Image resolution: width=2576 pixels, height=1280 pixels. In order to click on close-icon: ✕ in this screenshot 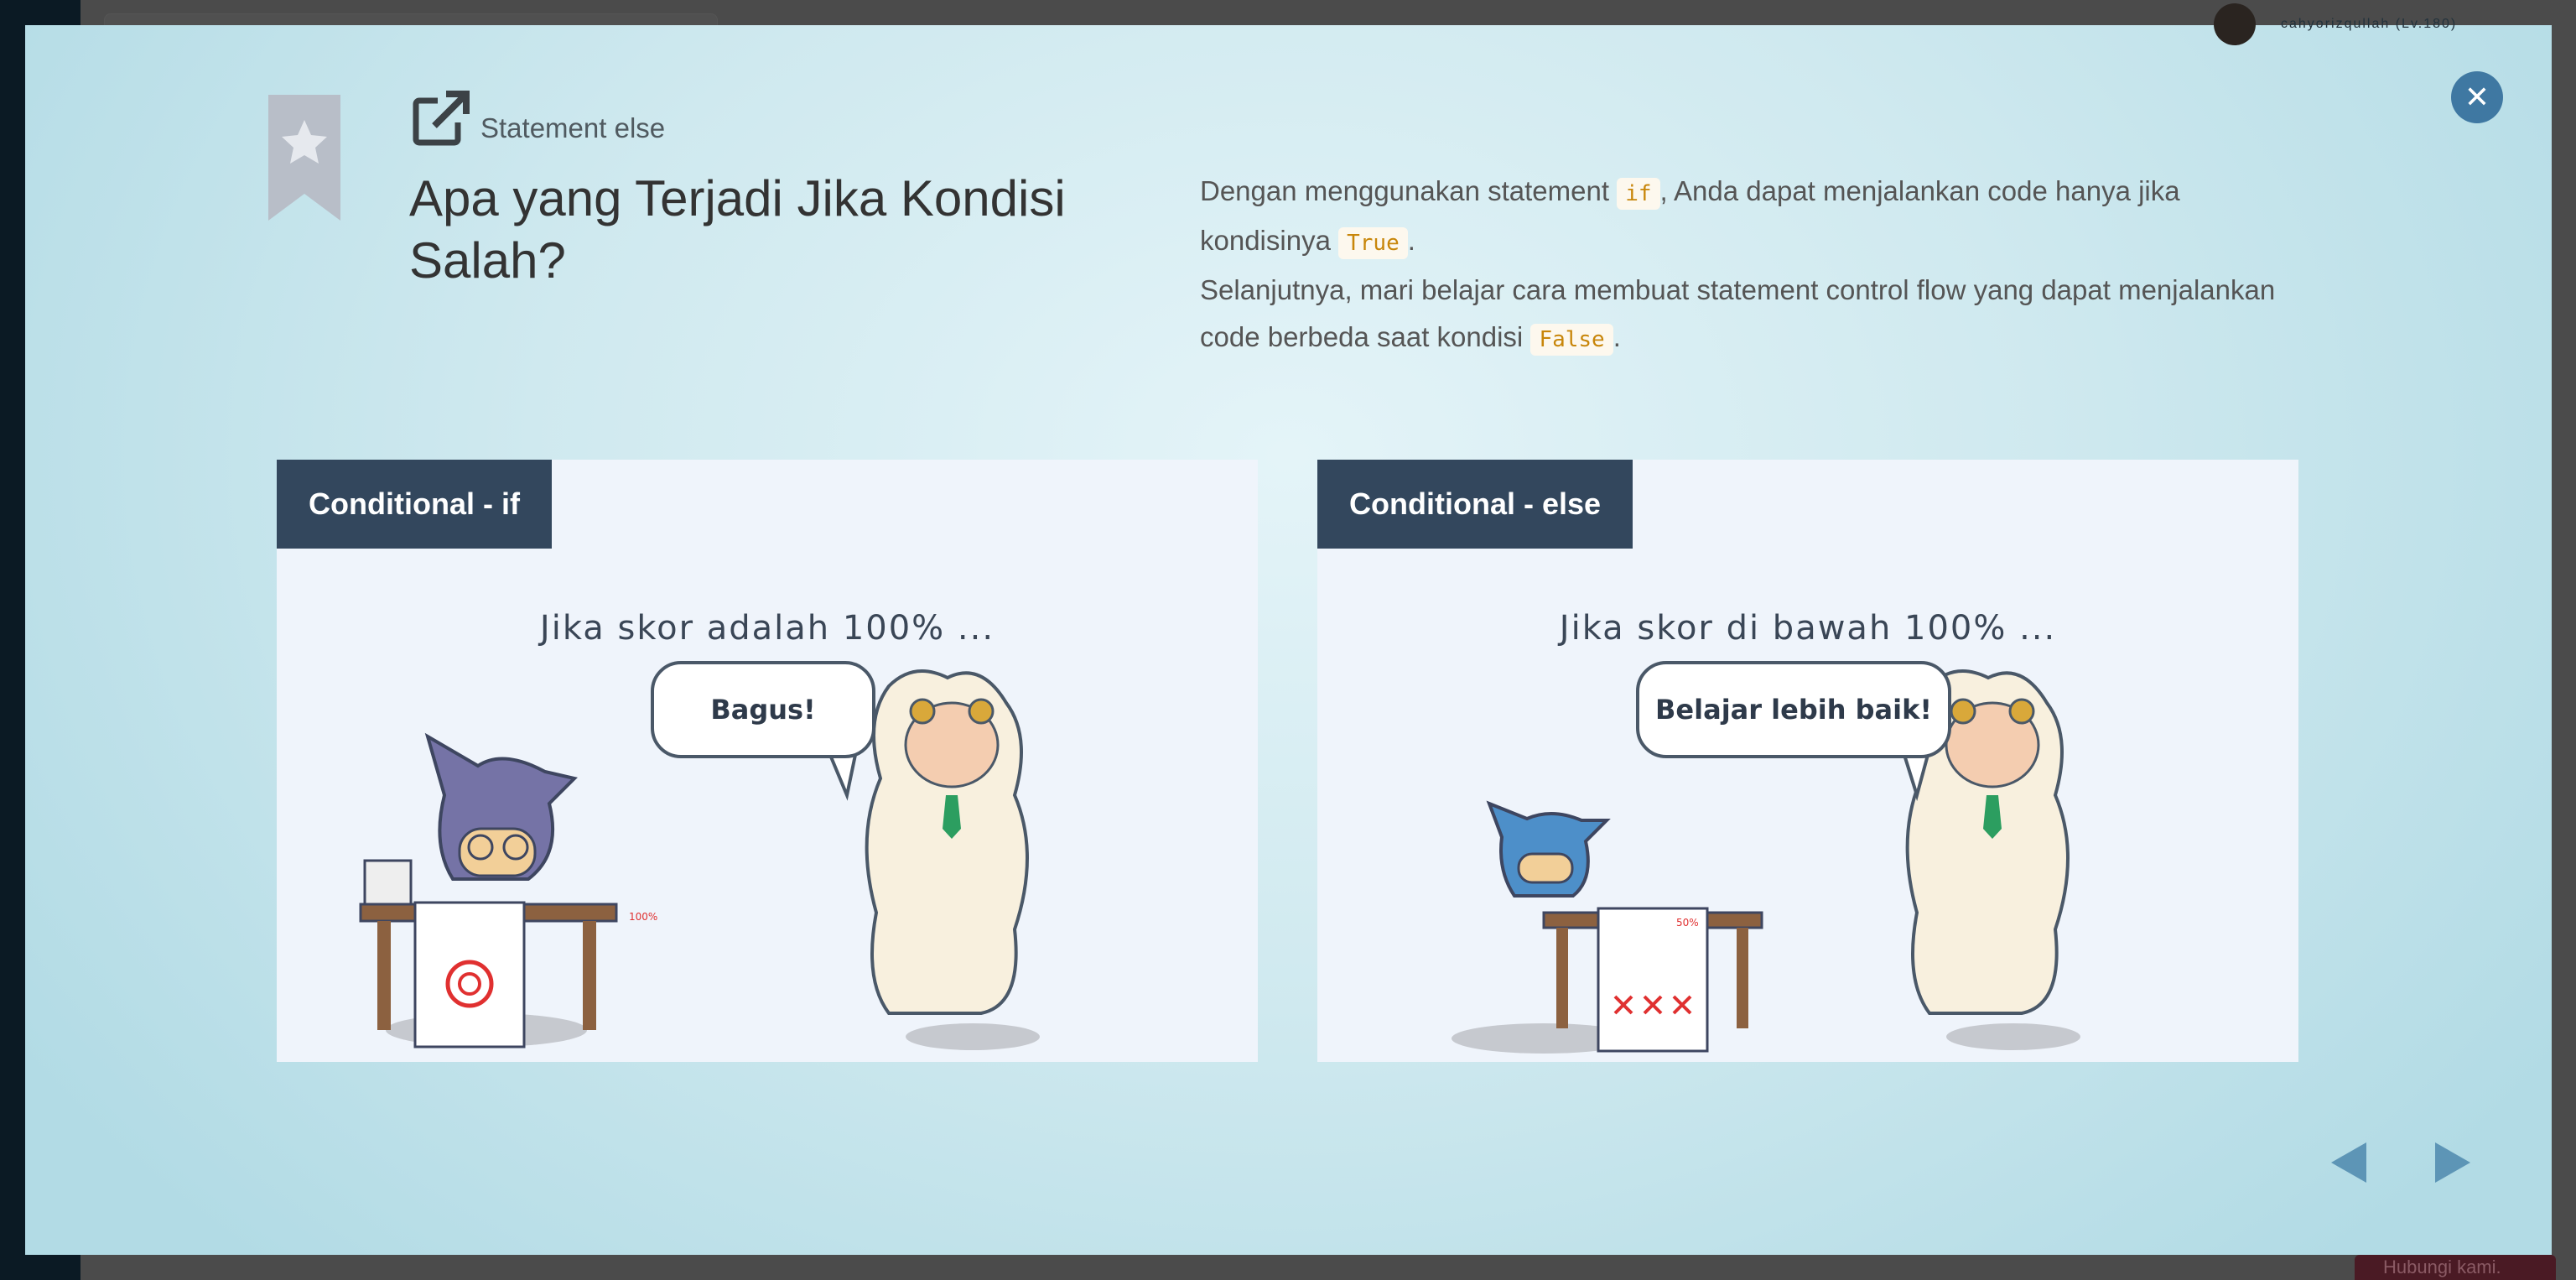, I will do `click(2477, 97)`.